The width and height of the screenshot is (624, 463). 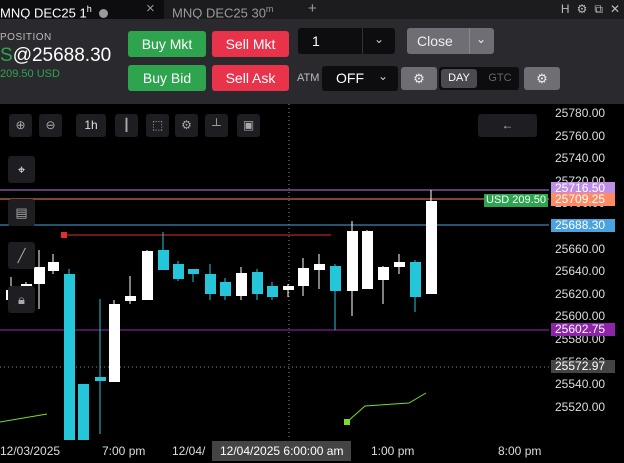 I want to click on sell-ask-button: Sell Ask, so click(x=250, y=78).